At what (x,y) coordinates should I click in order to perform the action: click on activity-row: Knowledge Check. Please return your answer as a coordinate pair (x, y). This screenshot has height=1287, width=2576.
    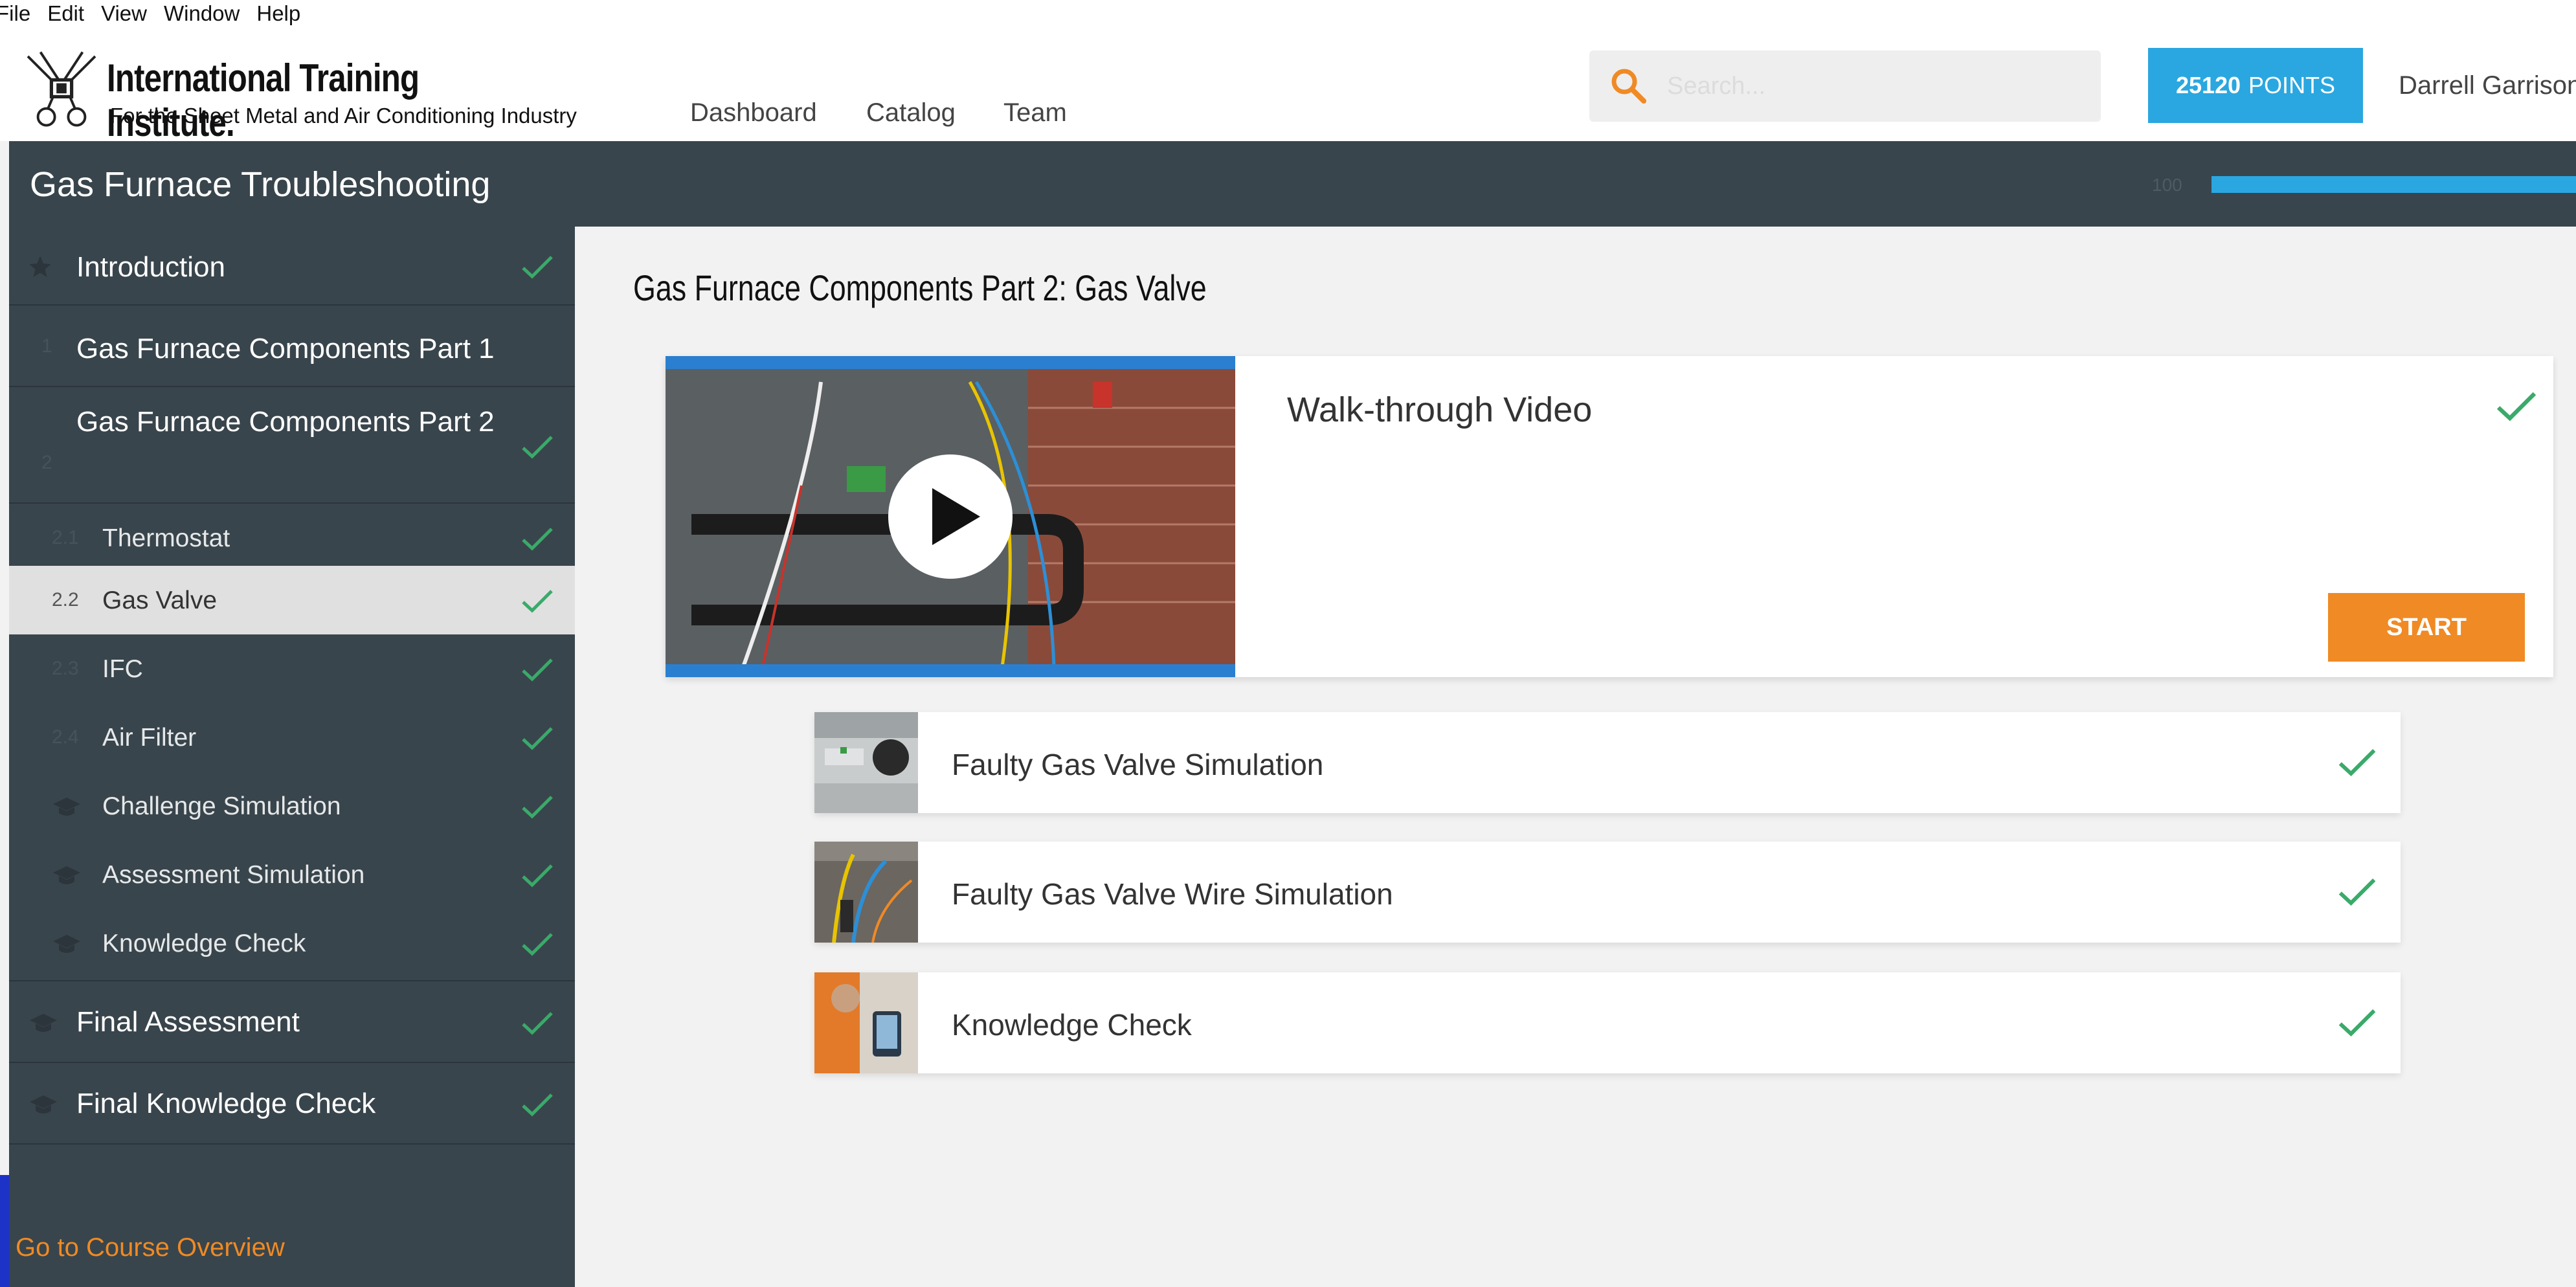
    Looking at the image, I should click on (1608, 1022).